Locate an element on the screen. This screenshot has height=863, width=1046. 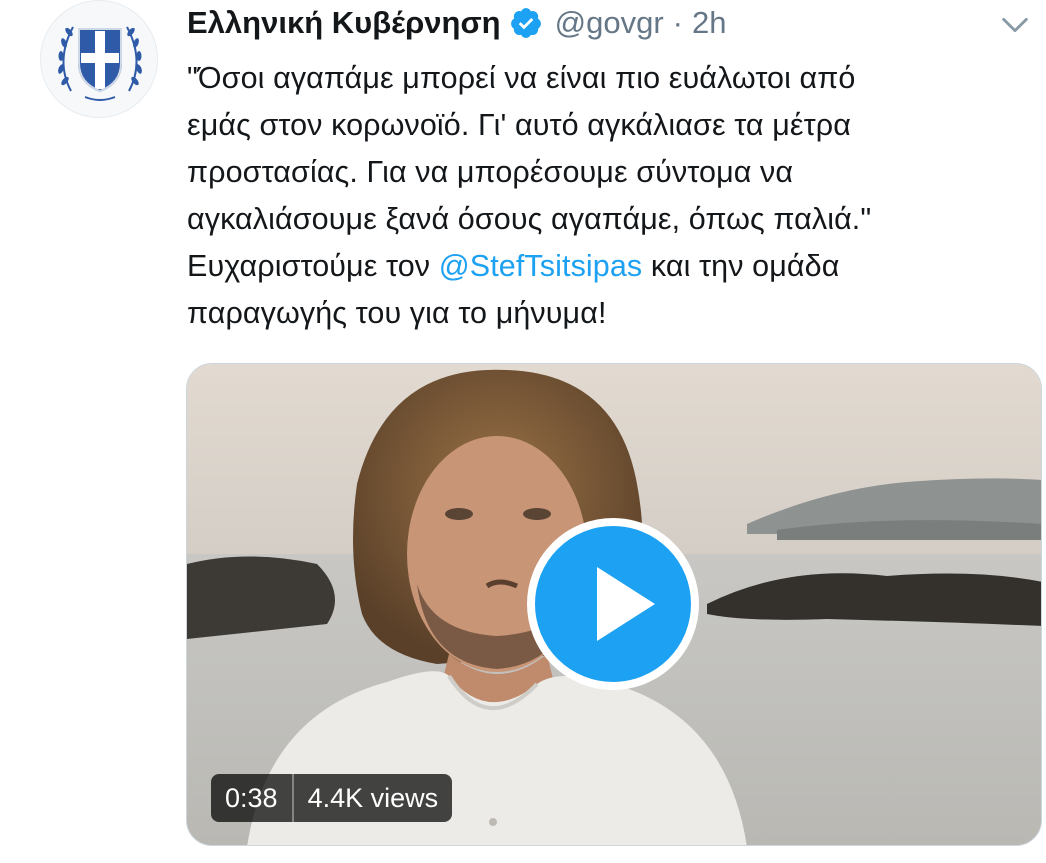
tweet-header: Ελληνική Κυβέρνηση @govgr · 2h is located at coordinates (456, 23).